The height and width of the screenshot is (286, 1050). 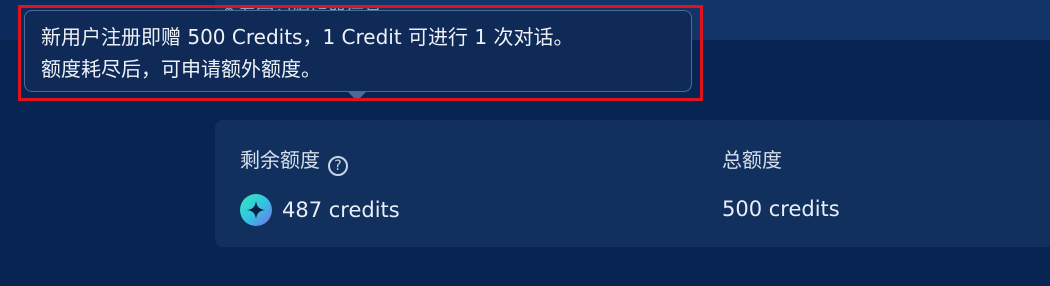 I want to click on sparkle-icon, so click(x=256, y=210).